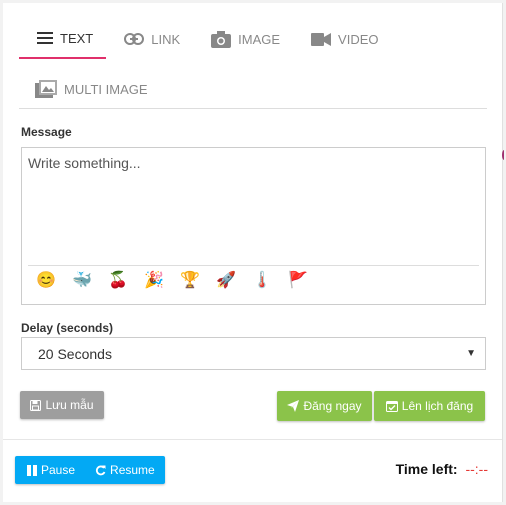 This screenshot has width=506, height=505. I want to click on tab-image: IMAGE, so click(243, 39).